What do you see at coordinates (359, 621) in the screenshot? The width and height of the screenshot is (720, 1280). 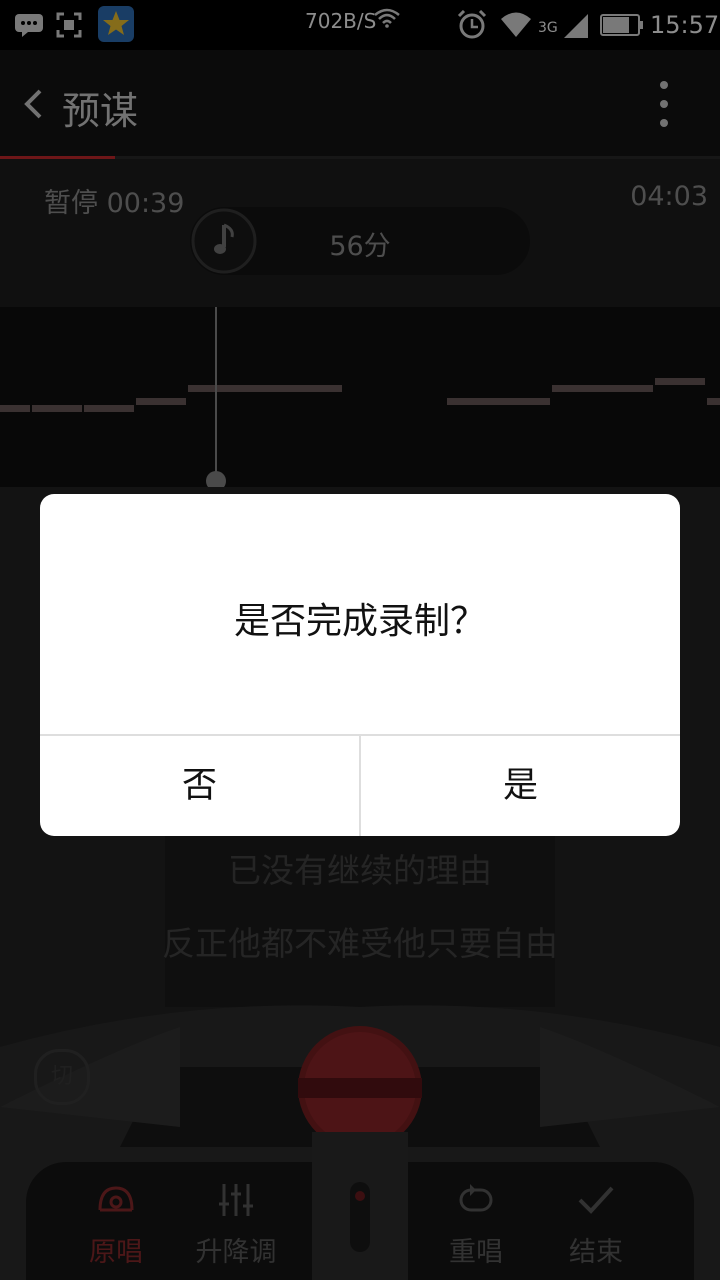 I see `dialog-message: 是否完成录制？` at bounding box center [359, 621].